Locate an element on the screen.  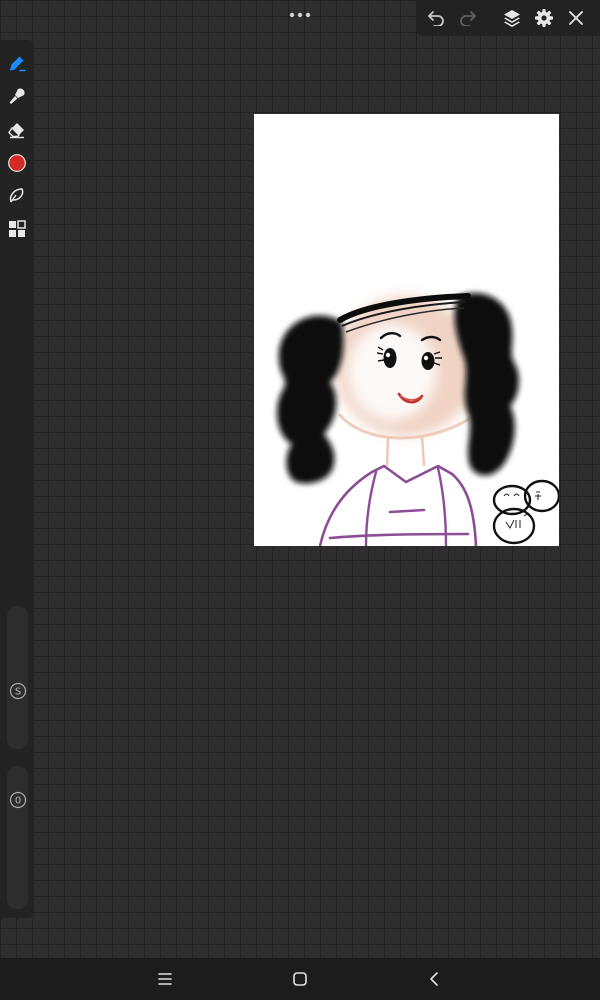
tool-sidebar: S 0 is located at coordinates (17, 479).